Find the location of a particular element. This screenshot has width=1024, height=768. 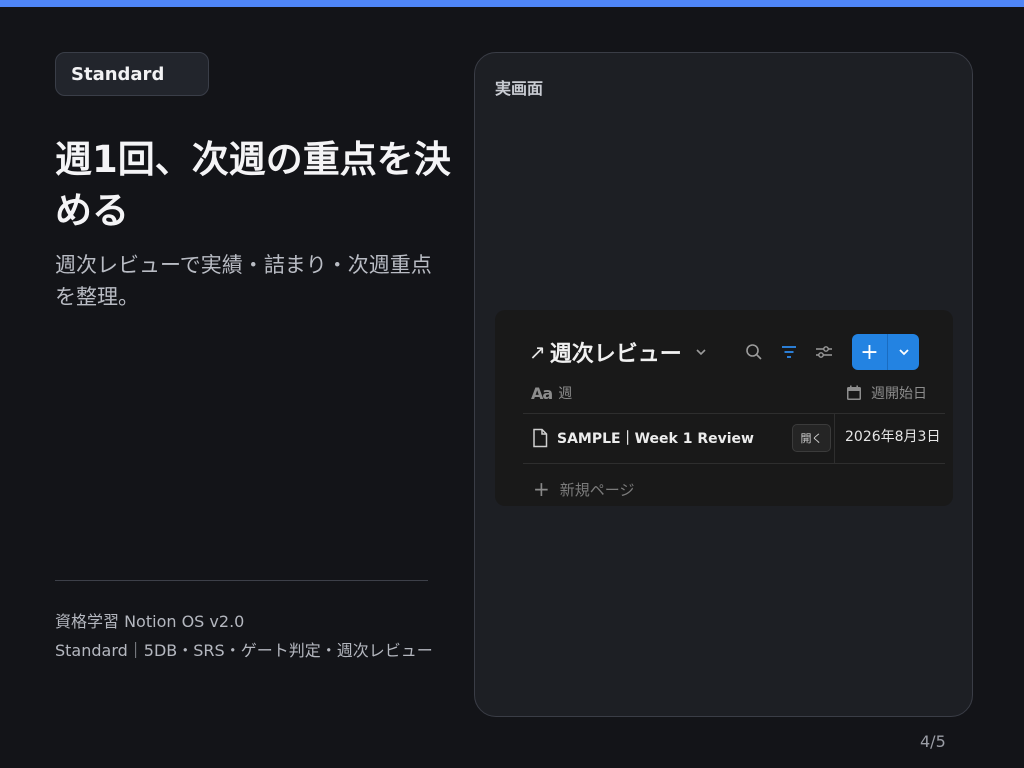

column-header-label: 週 is located at coordinates (565, 394).